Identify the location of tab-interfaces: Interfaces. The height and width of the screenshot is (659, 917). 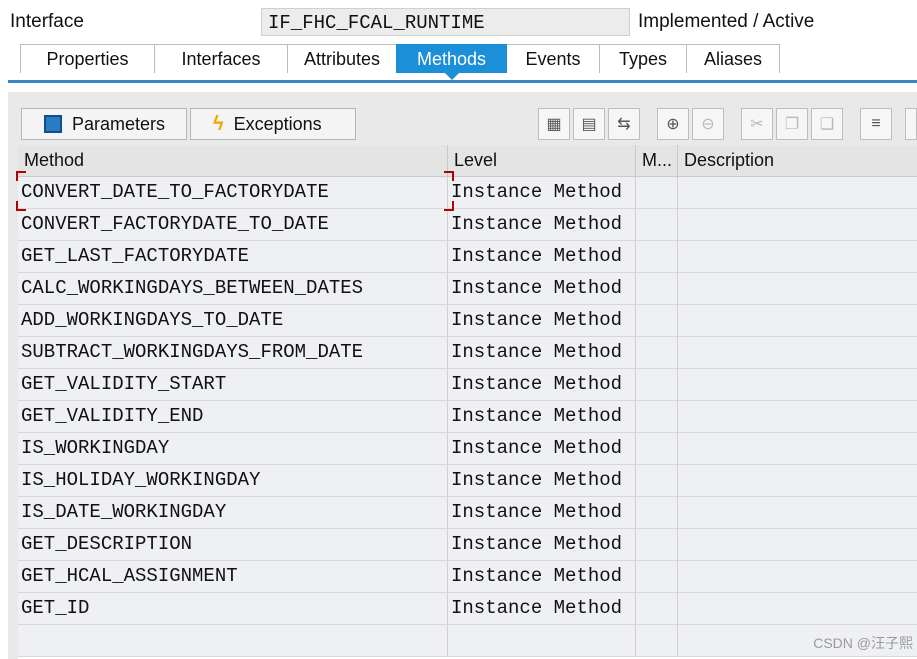
(221, 58).